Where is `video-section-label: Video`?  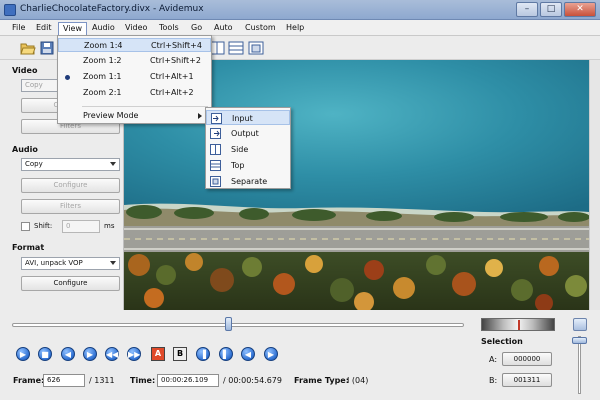 video-section-label: Video is located at coordinates (25, 70).